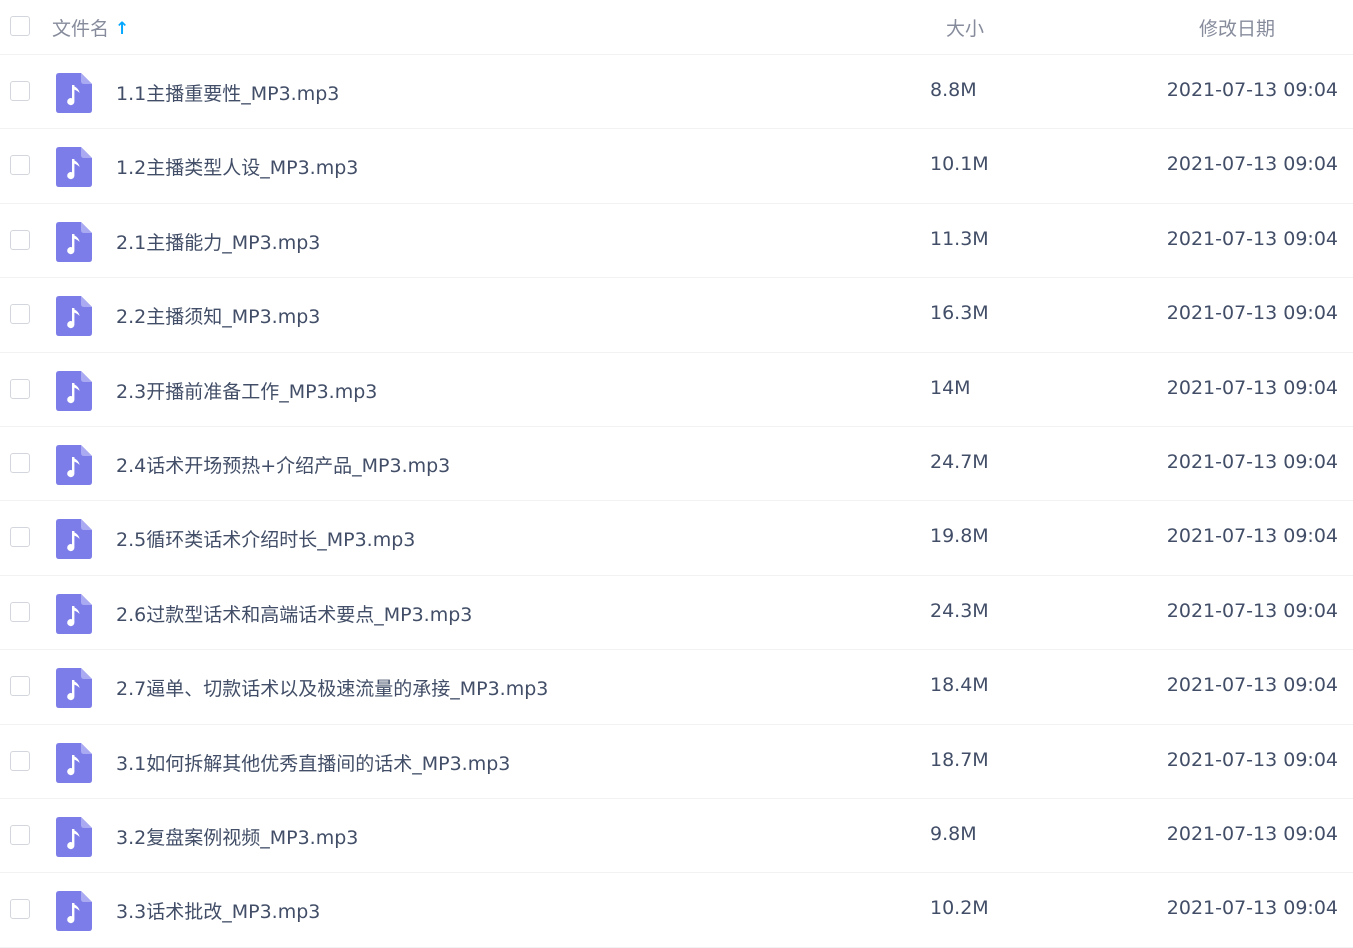 The height and width of the screenshot is (948, 1353). I want to click on file-name: 2.1主播能力_MP3.mp3, so click(218, 241).